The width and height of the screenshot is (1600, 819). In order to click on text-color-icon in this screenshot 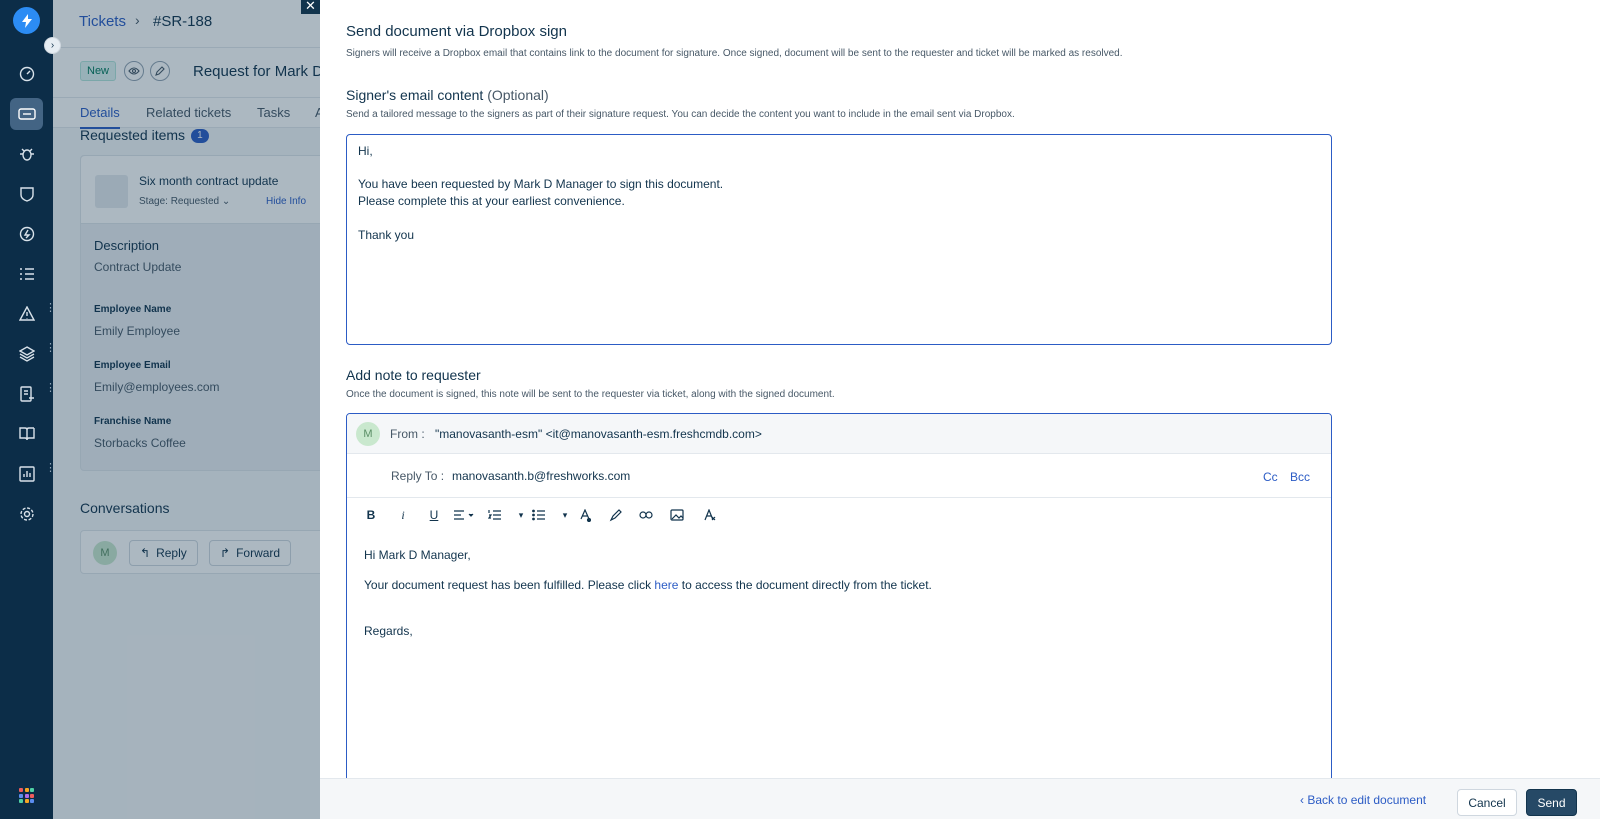, I will do `click(585, 515)`.